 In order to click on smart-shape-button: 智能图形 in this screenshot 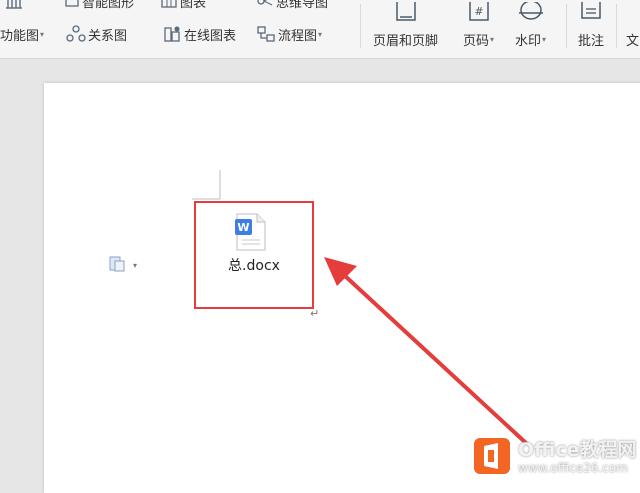, I will do `click(99, 5)`.